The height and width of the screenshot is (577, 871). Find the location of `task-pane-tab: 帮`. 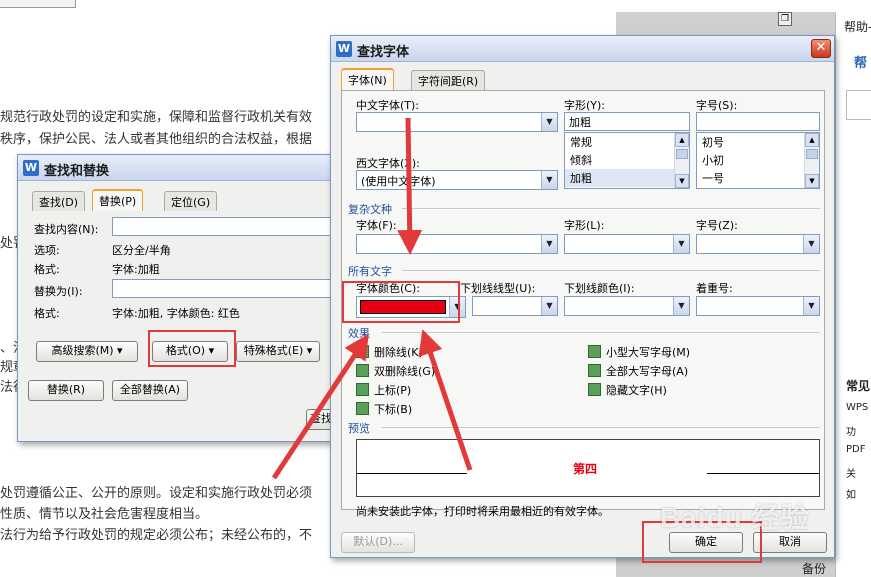

task-pane-tab: 帮 is located at coordinates (860, 61).